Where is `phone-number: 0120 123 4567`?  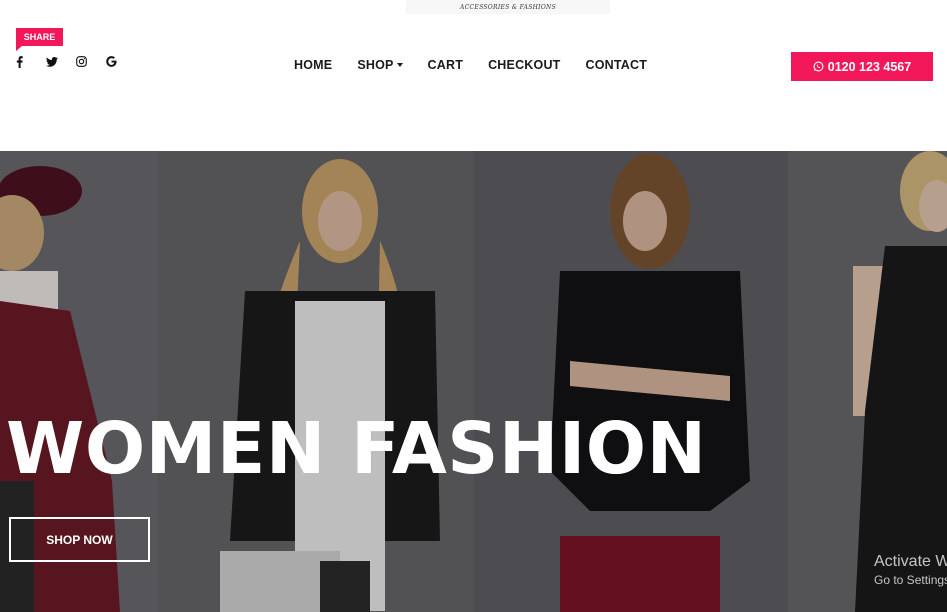
phone-number: 0120 123 4567 is located at coordinates (869, 66).